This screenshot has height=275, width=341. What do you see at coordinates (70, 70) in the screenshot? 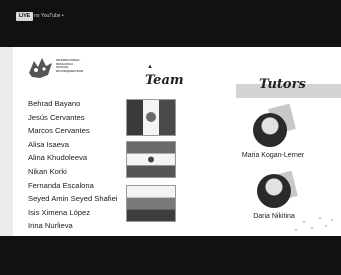
I see `logo-line: ИССЛЕДОВАТЕЛИ` at bounding box center [70, 70].